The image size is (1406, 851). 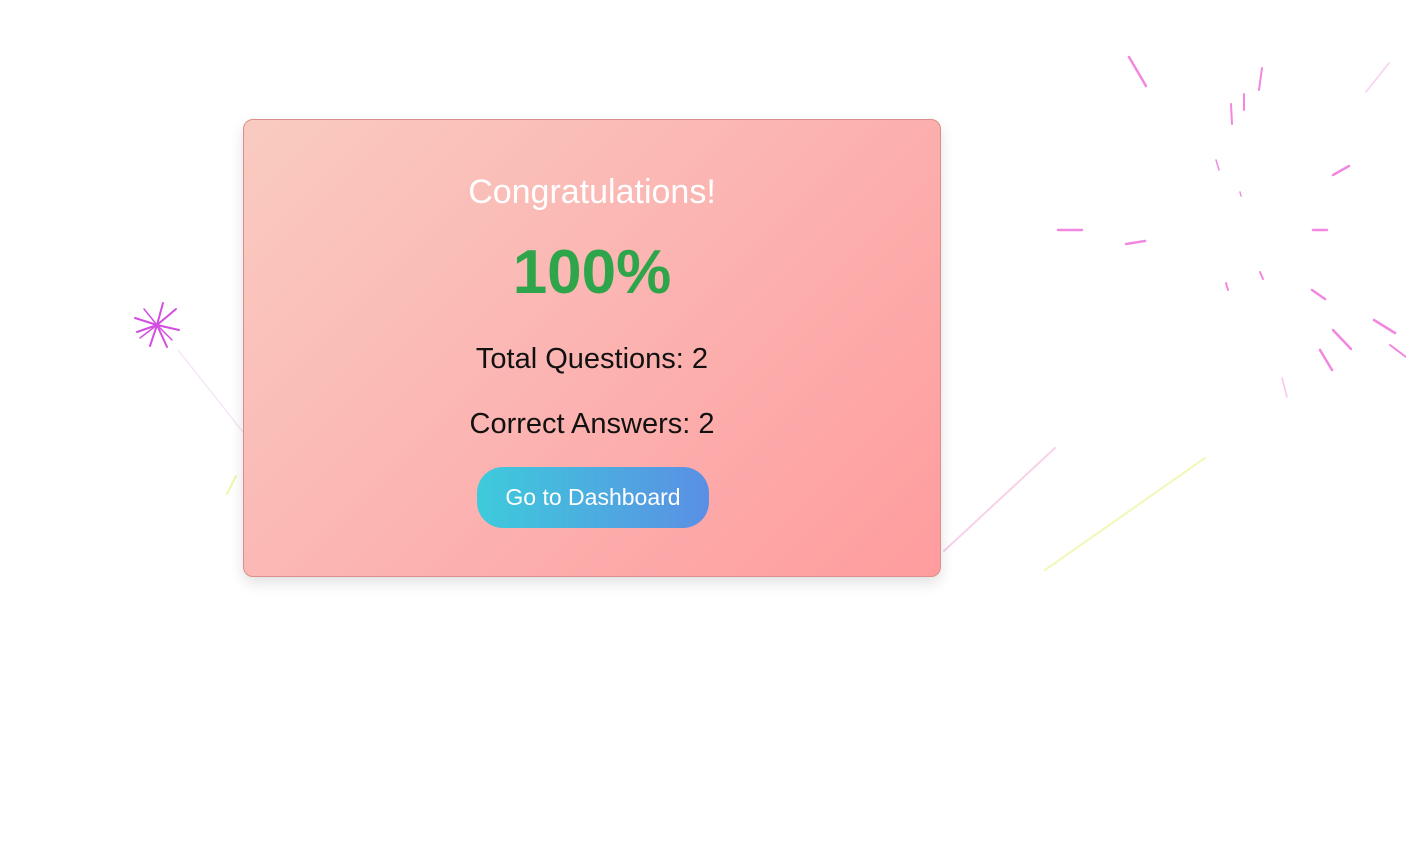 What do you see at coordinates (593, 497) in the screenshot?
I see `go-to-dashboard-button: Go to Dashboard` at bounding box center [593, 497].